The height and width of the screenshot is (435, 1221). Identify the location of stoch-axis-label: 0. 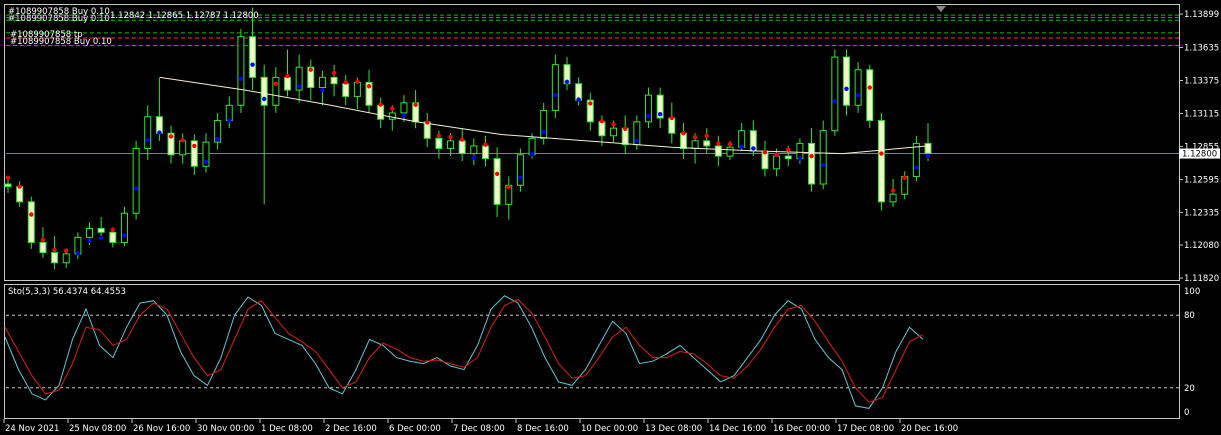
(1186, 413).